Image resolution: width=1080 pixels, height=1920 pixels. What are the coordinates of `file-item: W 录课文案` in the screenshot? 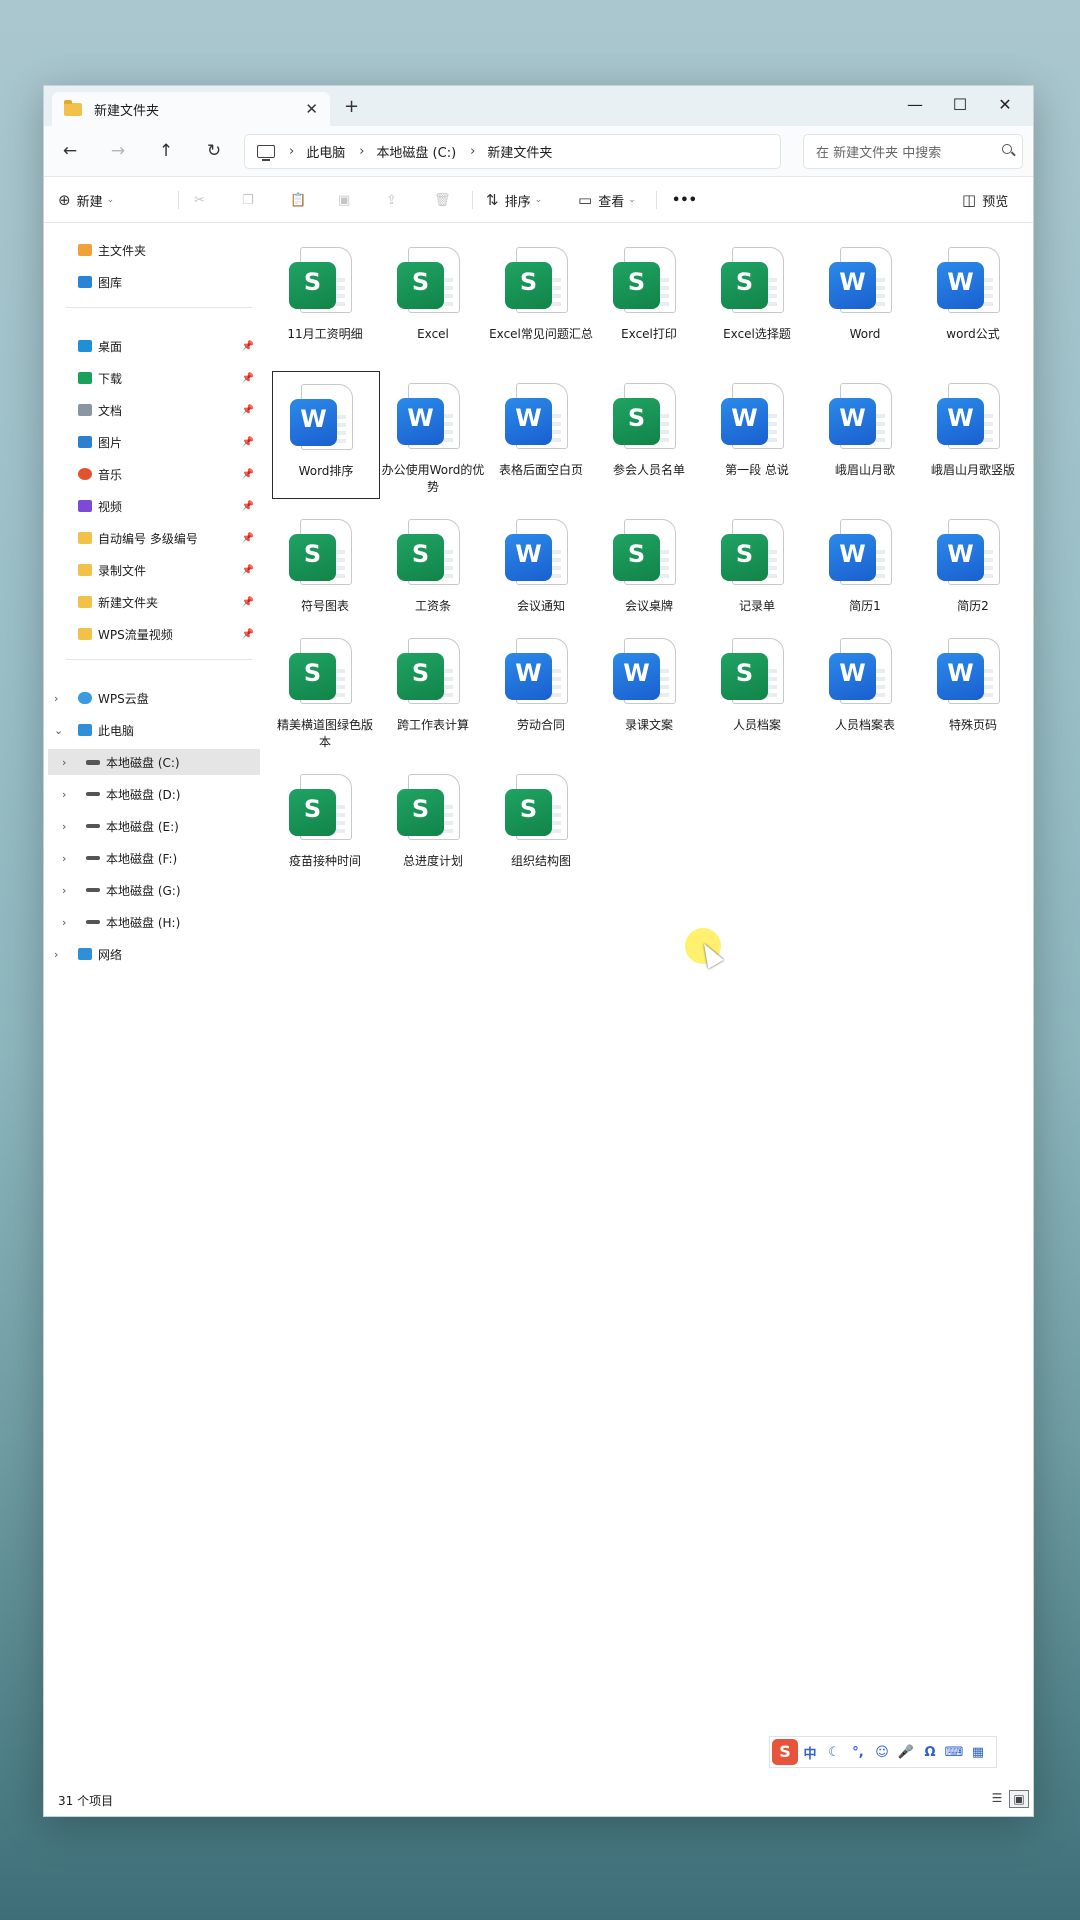 It's located at (649, 689).